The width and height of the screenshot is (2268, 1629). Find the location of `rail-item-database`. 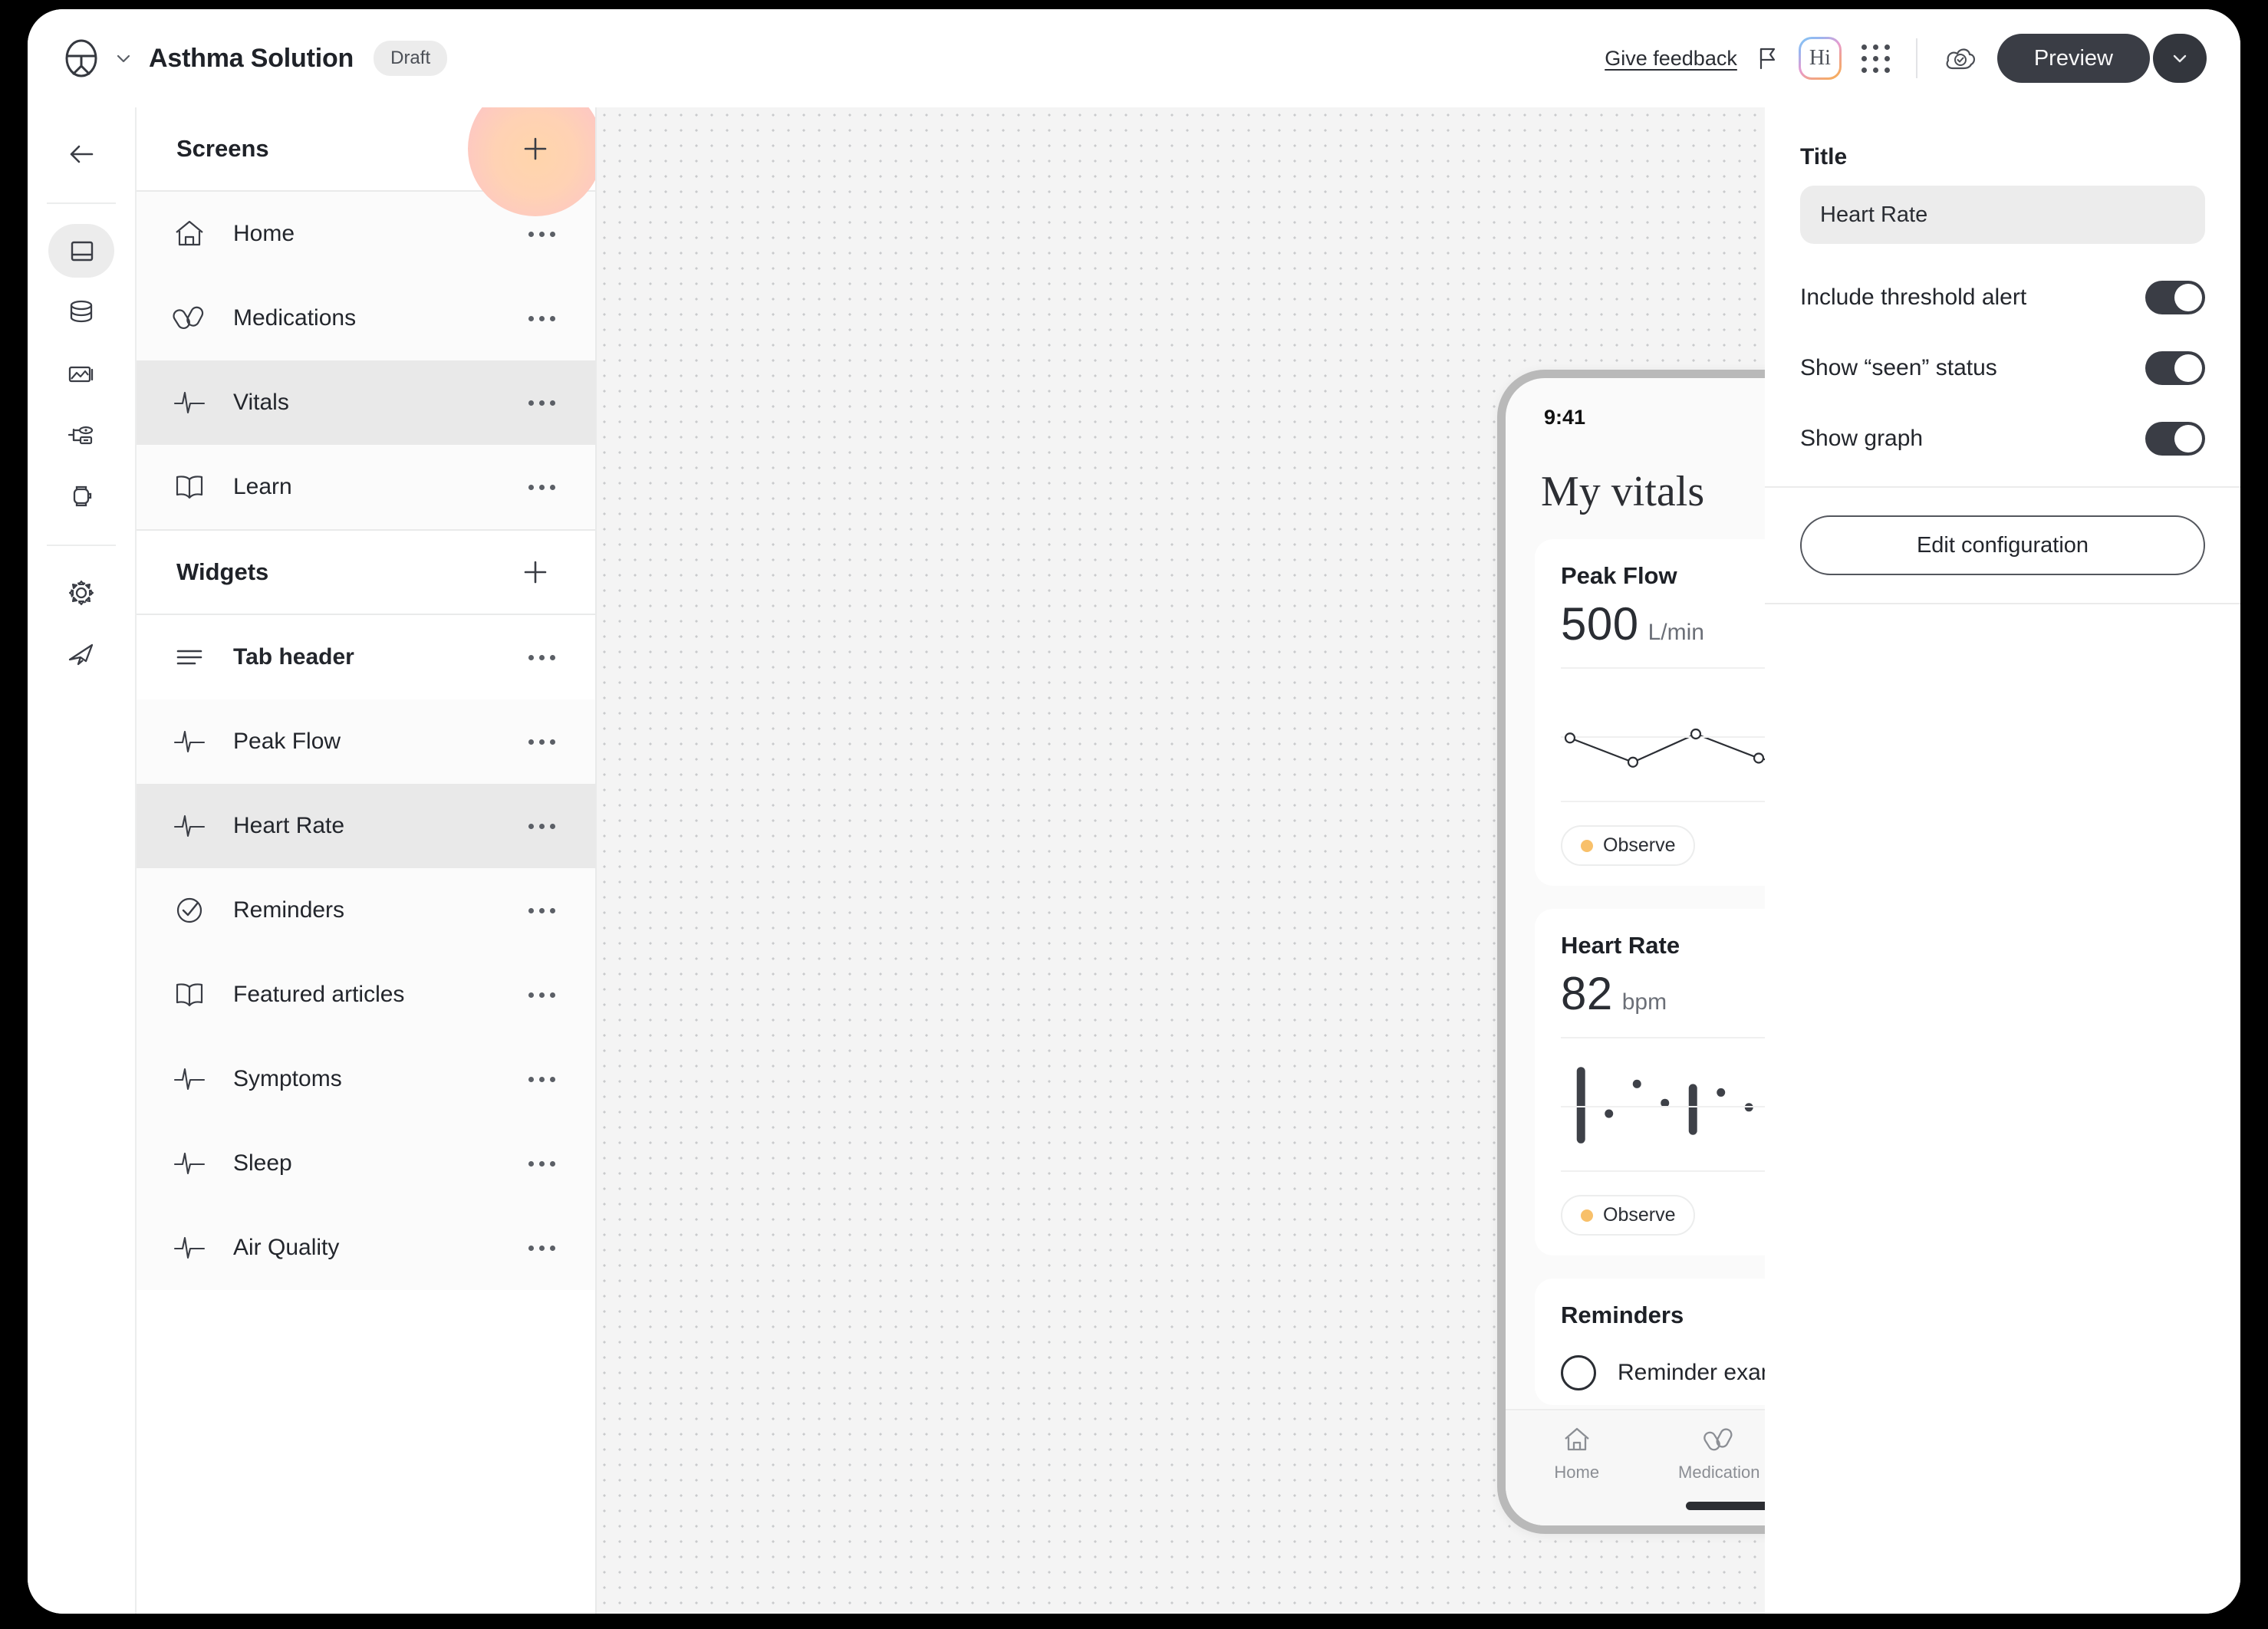

rail-item-database is located at coordinates (81, 312).